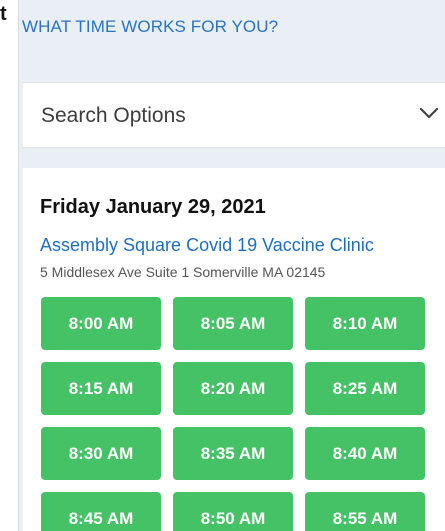 The image size is (445, 531). Describe the element at coordinates (207, 245) in the screenshot. I see `clinic-name-link: Assembly Square Covid 19 Vaccine Clinic` at that location.